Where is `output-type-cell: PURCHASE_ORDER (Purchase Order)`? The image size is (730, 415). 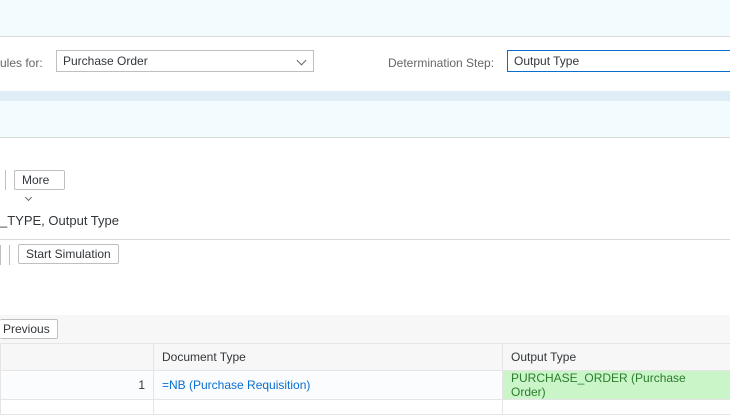 output-type-cell: PURCHASE_ORDER (Purchase Order) is located at coordinates (616, 385).